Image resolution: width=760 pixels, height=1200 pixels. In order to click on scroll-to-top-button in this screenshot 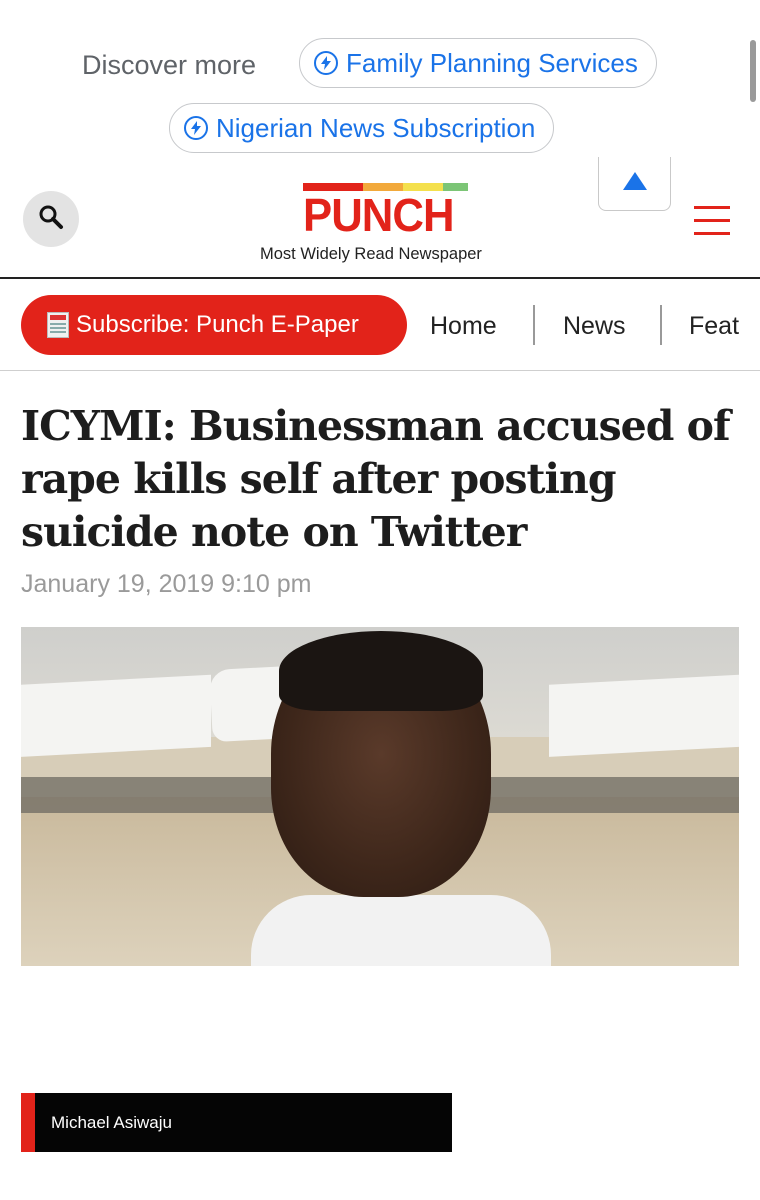, I will do `click(634, 184)`.